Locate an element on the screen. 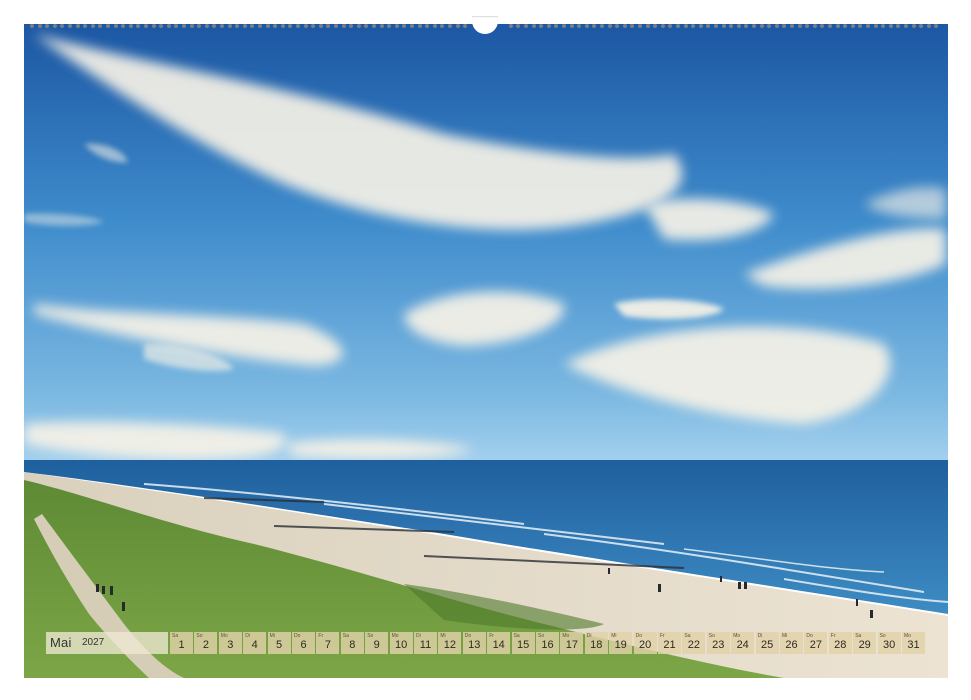 This screenshot has height=700, width=971. day-cell: Mo 3 is located at coordinates (230, 643).